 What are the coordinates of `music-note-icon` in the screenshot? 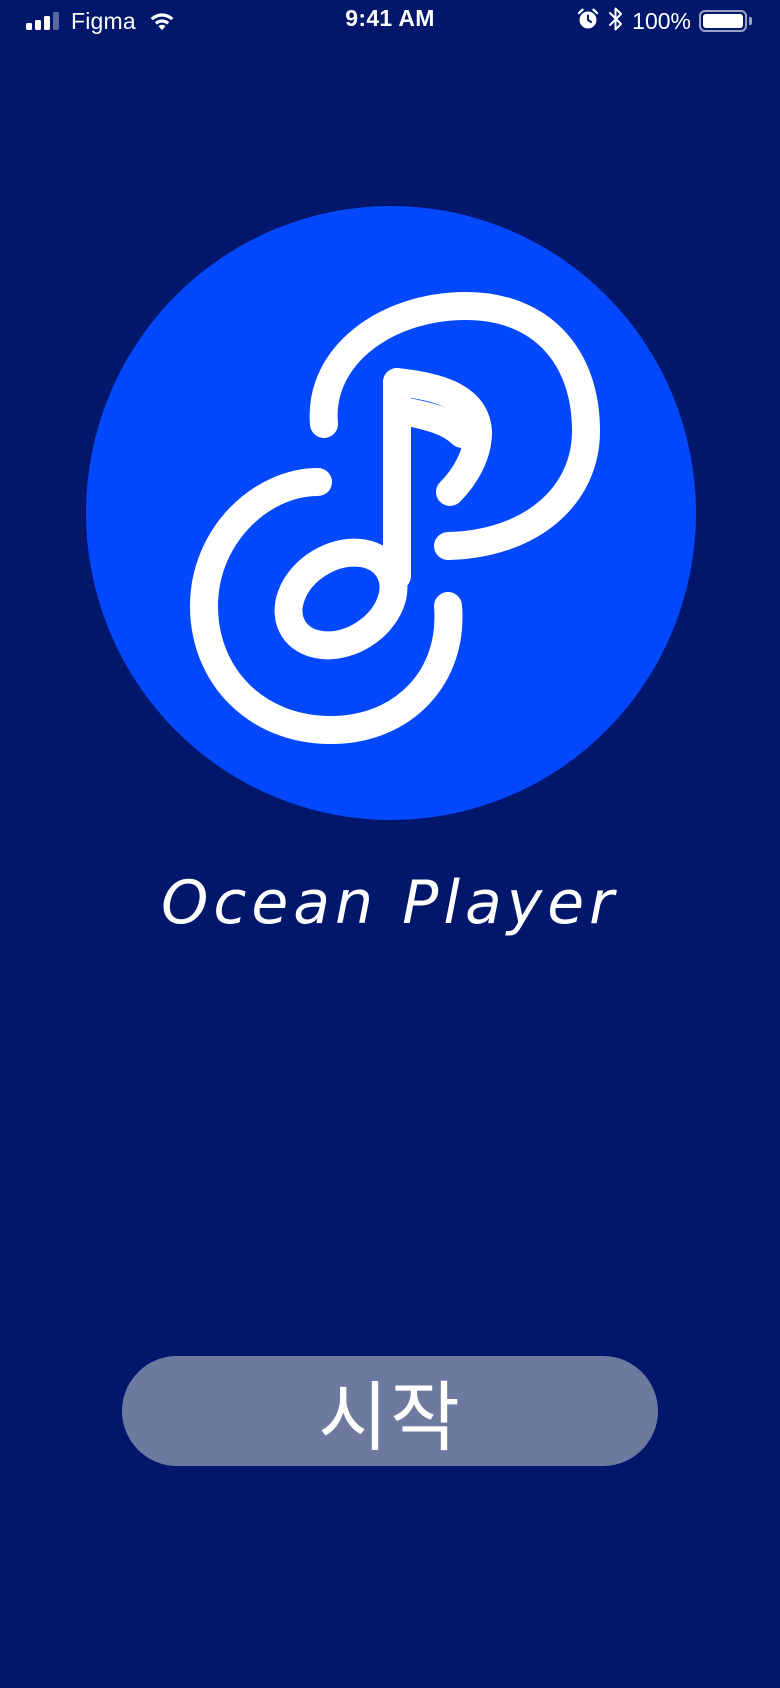 It's located at (395, 518).